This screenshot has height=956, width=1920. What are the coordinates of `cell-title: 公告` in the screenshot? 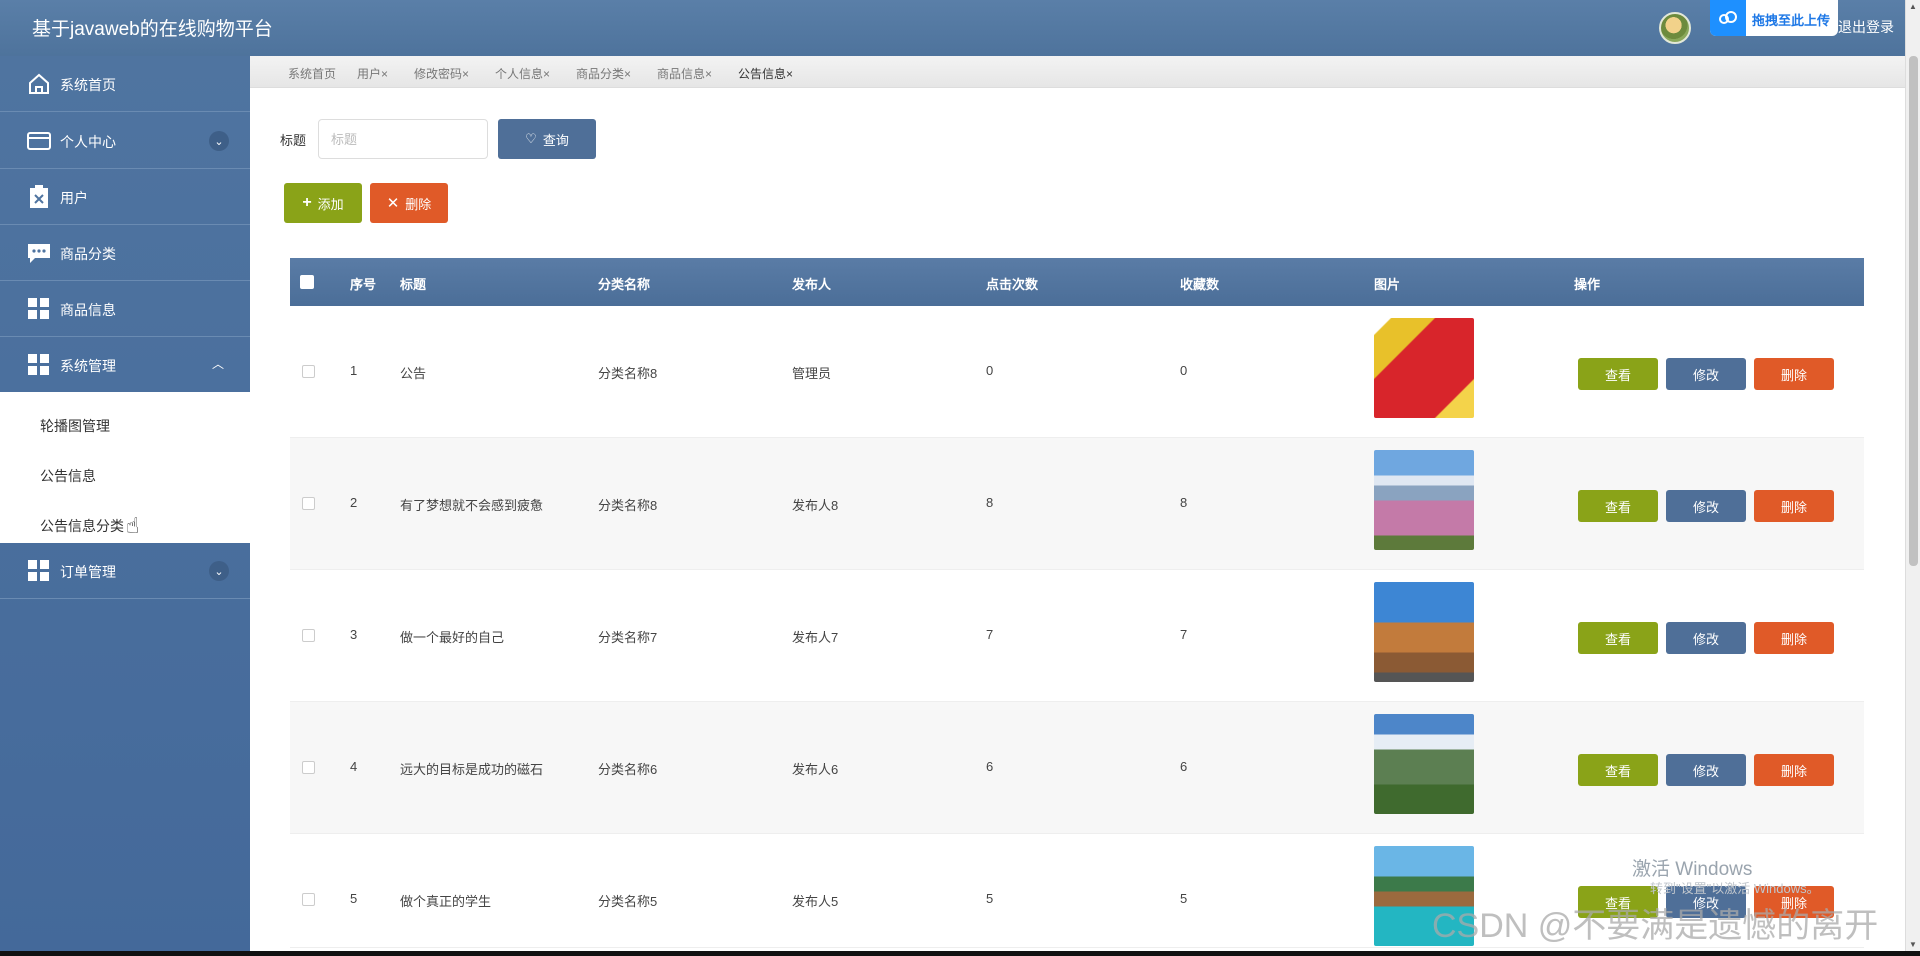 It's located at (413, 373).